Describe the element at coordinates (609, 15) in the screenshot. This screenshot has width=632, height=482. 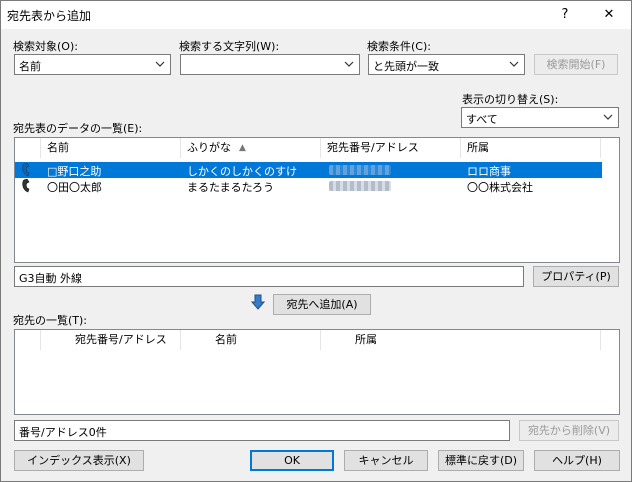
I see `close-icon: ✕` at that location.